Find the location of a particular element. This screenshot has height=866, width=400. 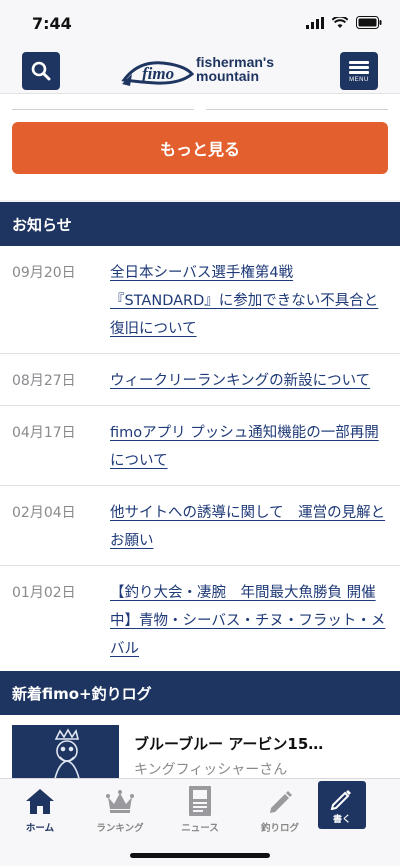

news-date: 09月20日 is located at coordinates (44, 273).